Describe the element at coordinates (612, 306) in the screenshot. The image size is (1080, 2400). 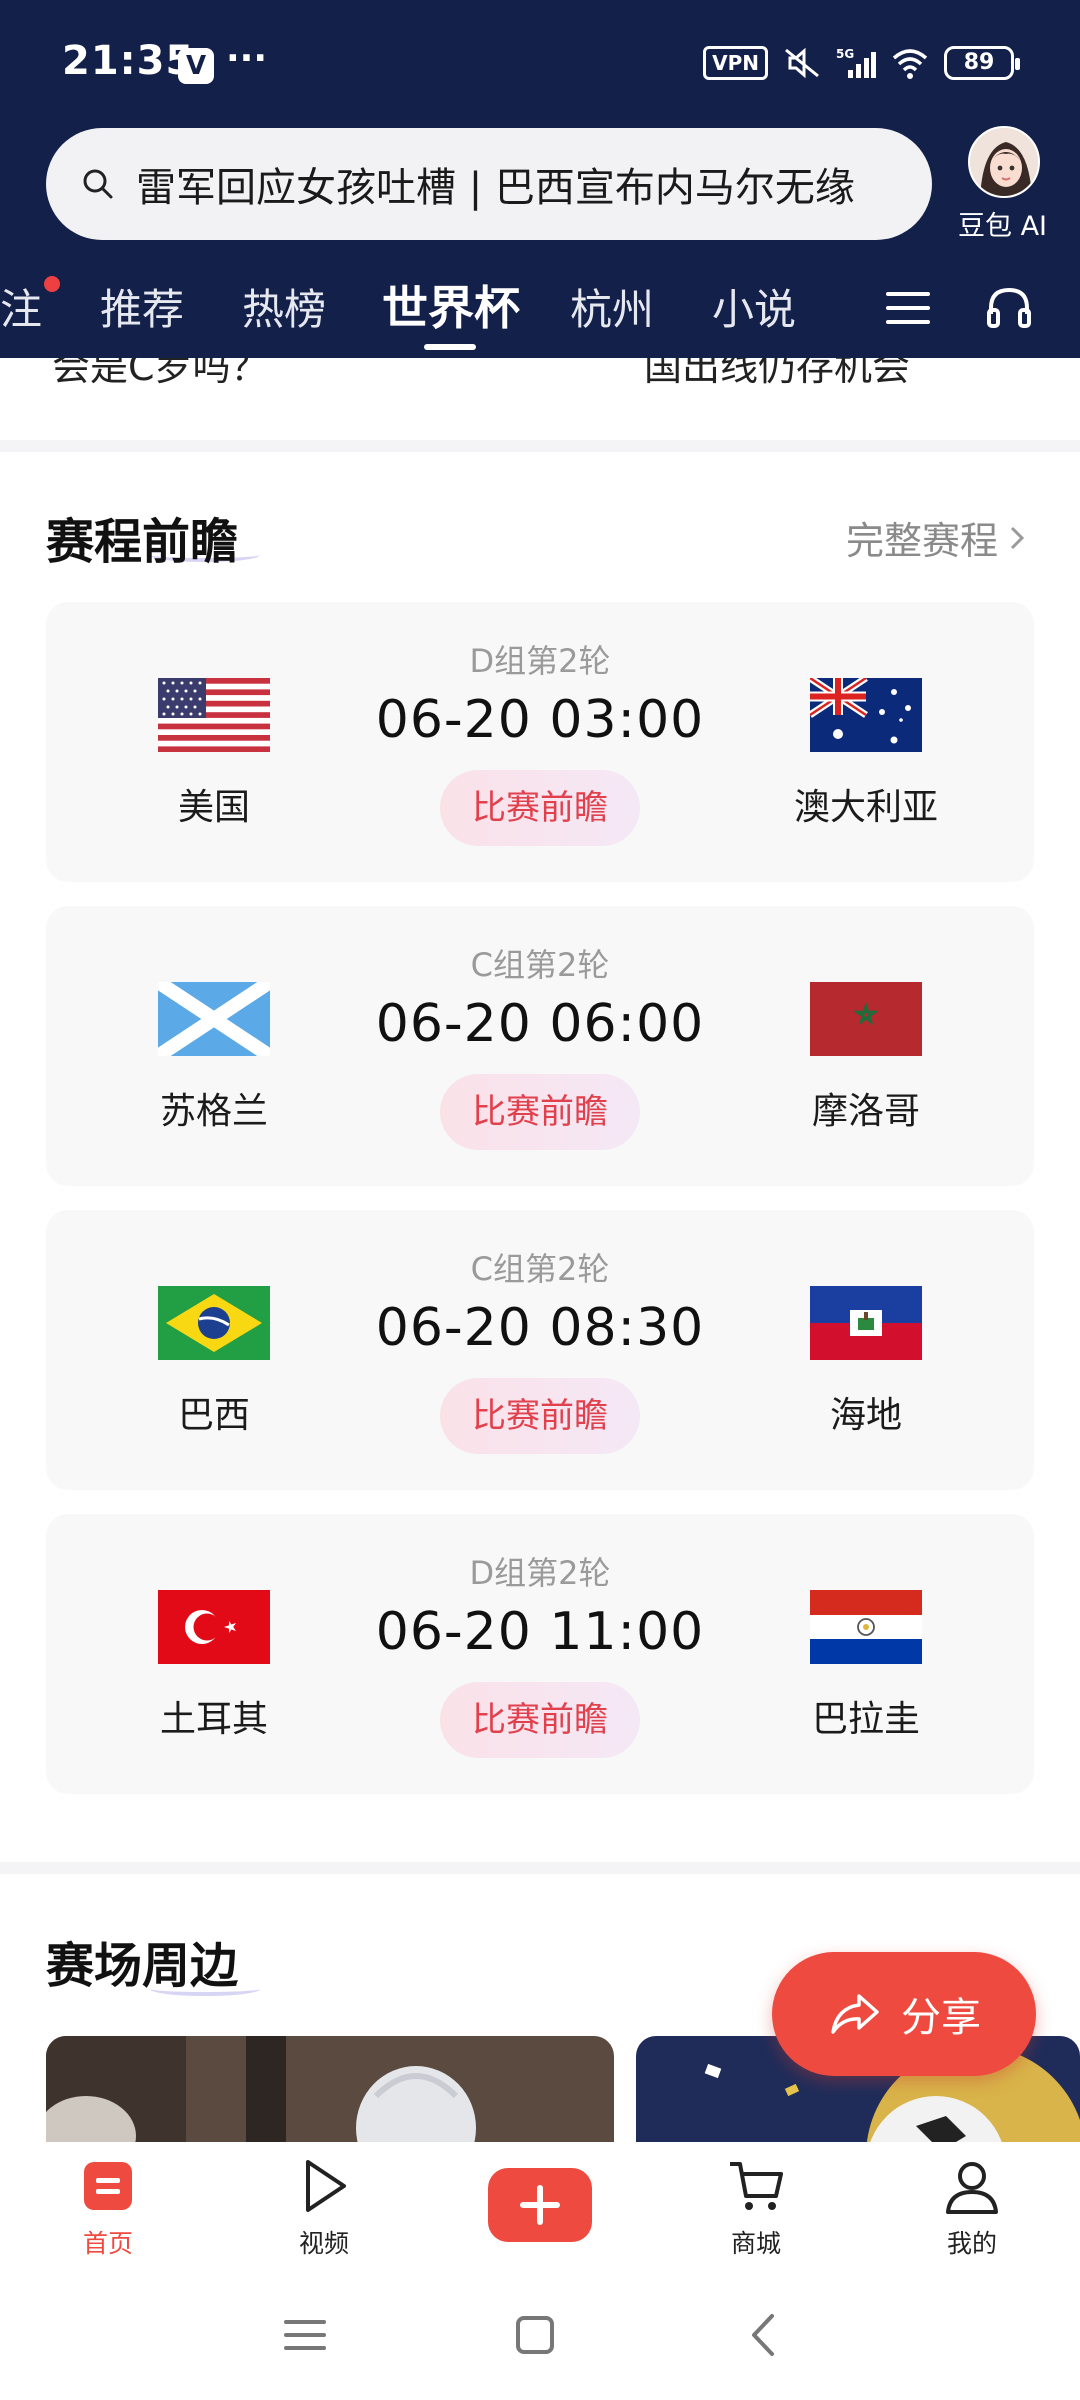
I see `tab-hangzhou: 杭州` at that location.